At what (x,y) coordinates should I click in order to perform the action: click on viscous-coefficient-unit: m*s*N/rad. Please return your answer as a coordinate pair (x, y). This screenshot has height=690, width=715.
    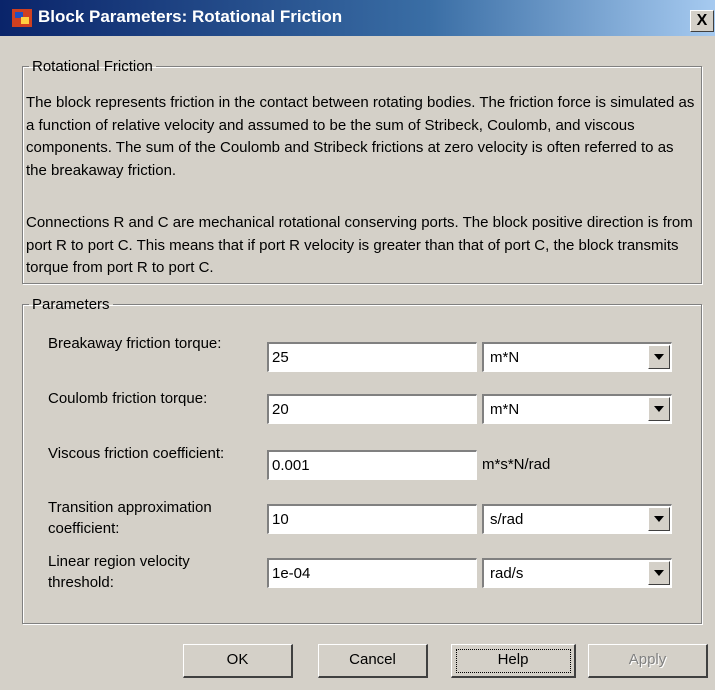
    Looking at the image, I should click on (516, 464).